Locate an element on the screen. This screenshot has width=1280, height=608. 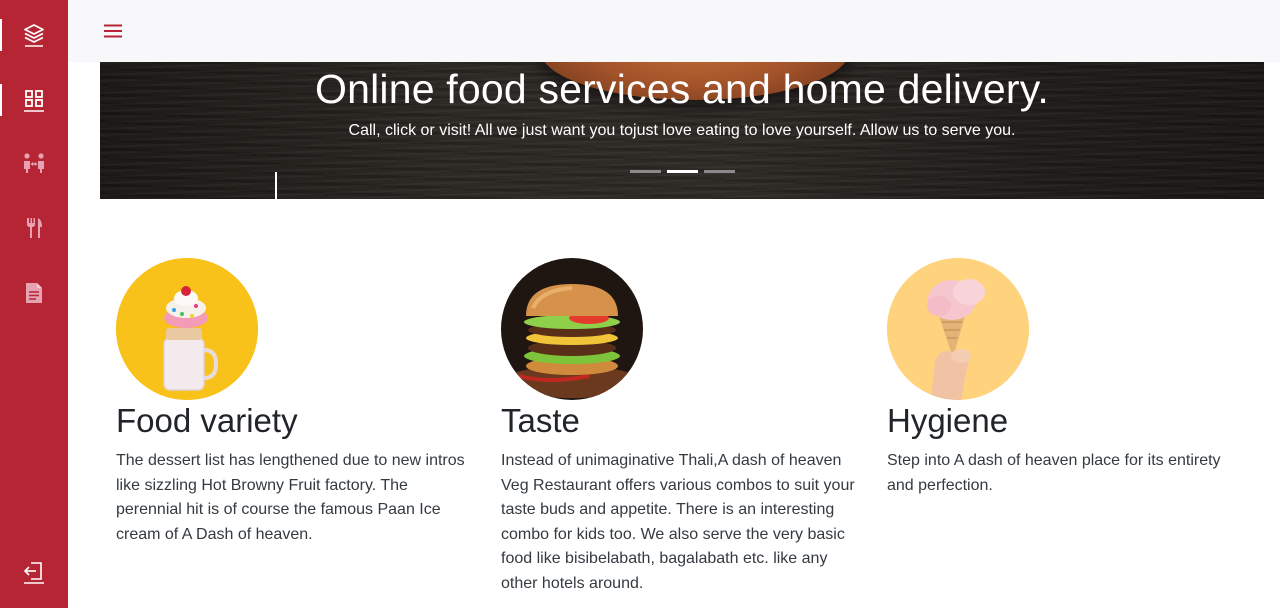
carousel-indicators is located at coordinates (682, 171).